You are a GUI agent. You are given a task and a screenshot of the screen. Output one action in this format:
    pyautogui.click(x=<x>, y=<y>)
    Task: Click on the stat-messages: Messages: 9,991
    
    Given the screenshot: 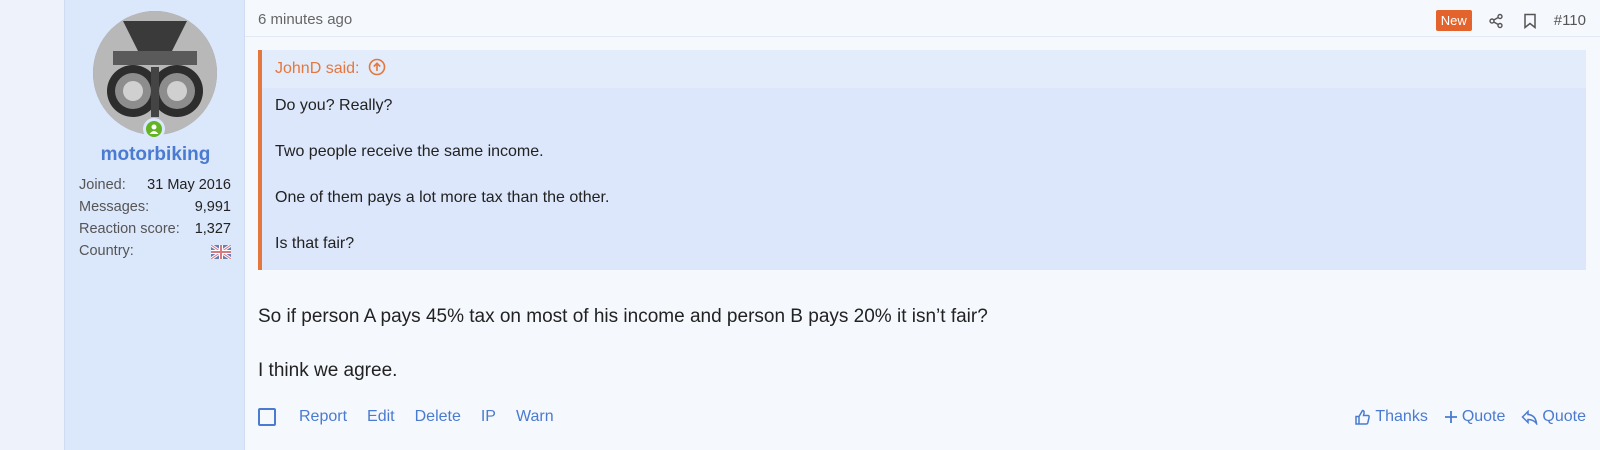 What is the action you would take?
    pyautogui.click(x=155, y=207)
    